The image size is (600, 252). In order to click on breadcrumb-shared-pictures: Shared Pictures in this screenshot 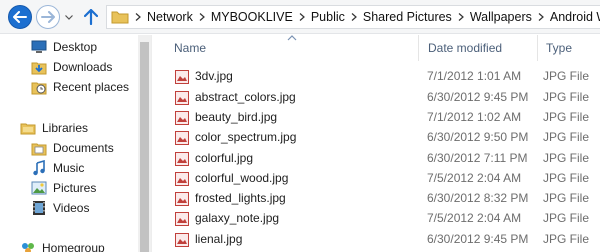, I will do `click(407, 17)`.